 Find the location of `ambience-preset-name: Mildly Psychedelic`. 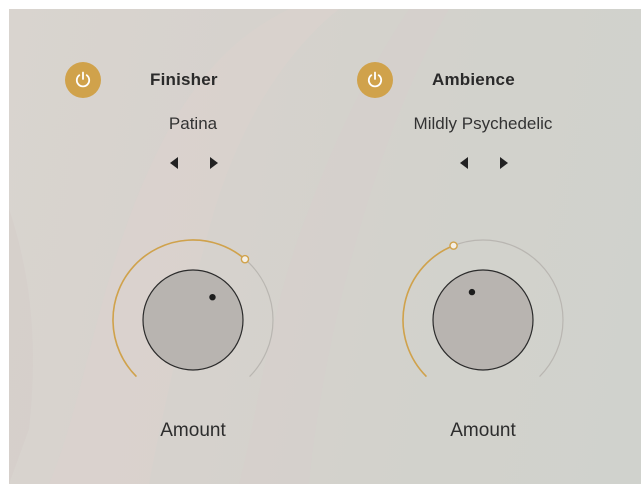

ambience-preset-name: Mildly Psychedelic is located at coordinates (483, 124).